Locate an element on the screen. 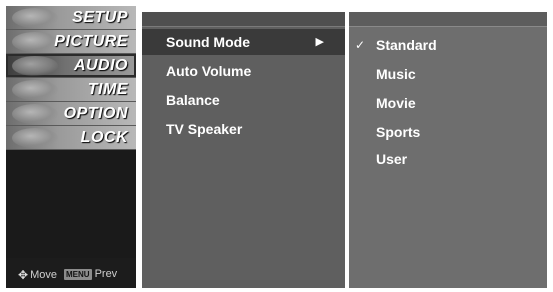 The width and height of the screenshot is (553, 292). prev-hint: MENU Prev is located at coordinates (90, 274).